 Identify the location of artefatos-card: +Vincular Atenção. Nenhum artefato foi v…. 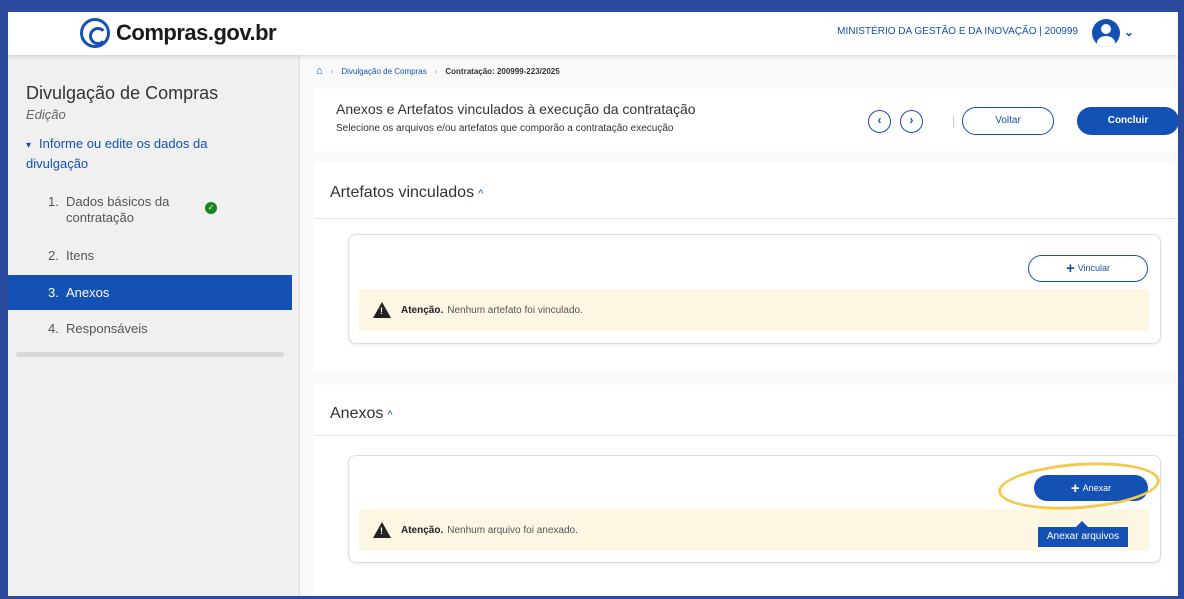
(754, 289).